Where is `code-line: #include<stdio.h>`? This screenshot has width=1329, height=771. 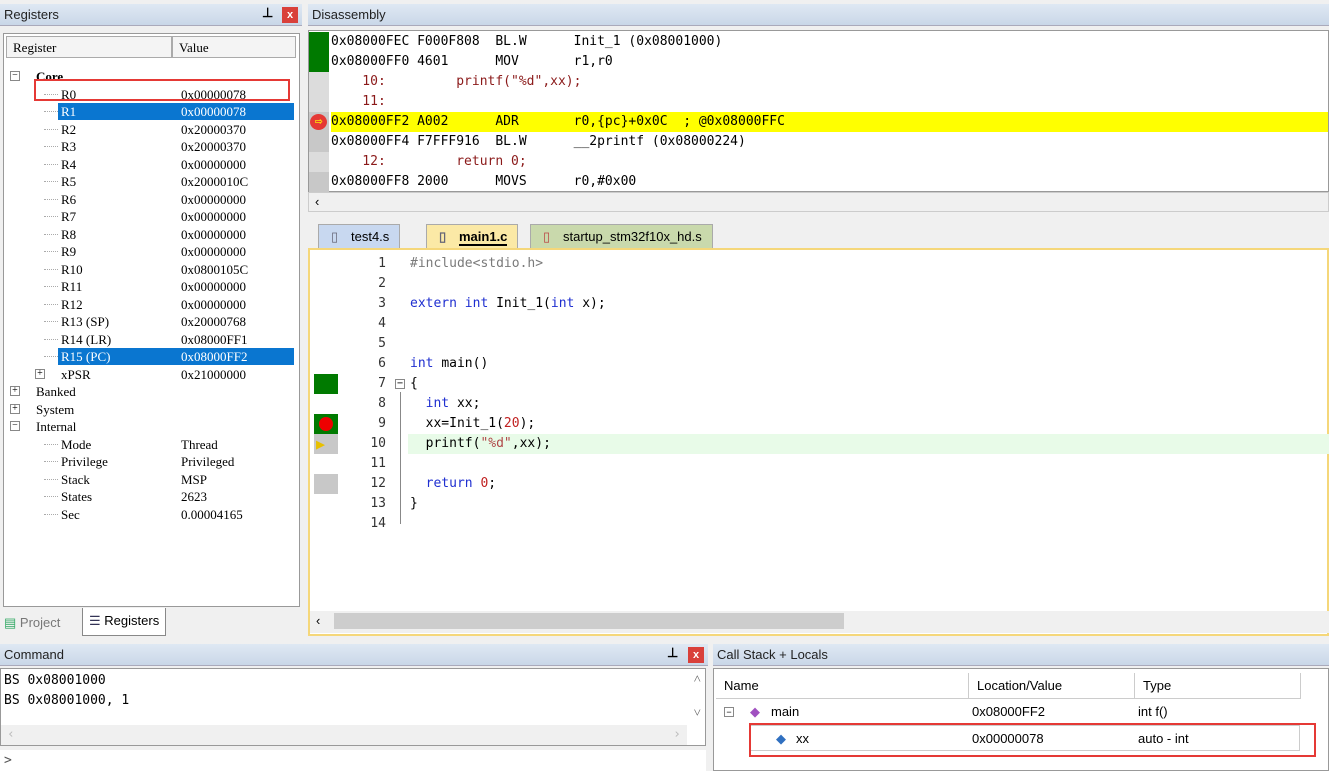 code-line: #include<stdio.h> is located at coordinates (860, 264).